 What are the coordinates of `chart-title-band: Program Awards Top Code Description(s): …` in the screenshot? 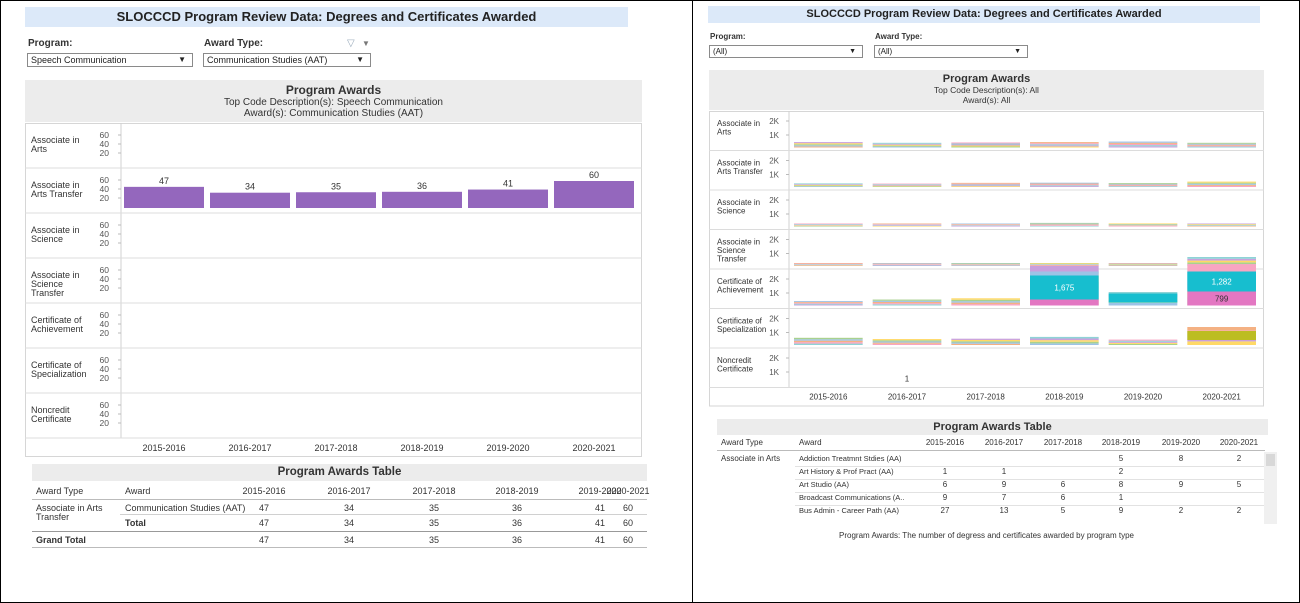 It's located at (333, 101).